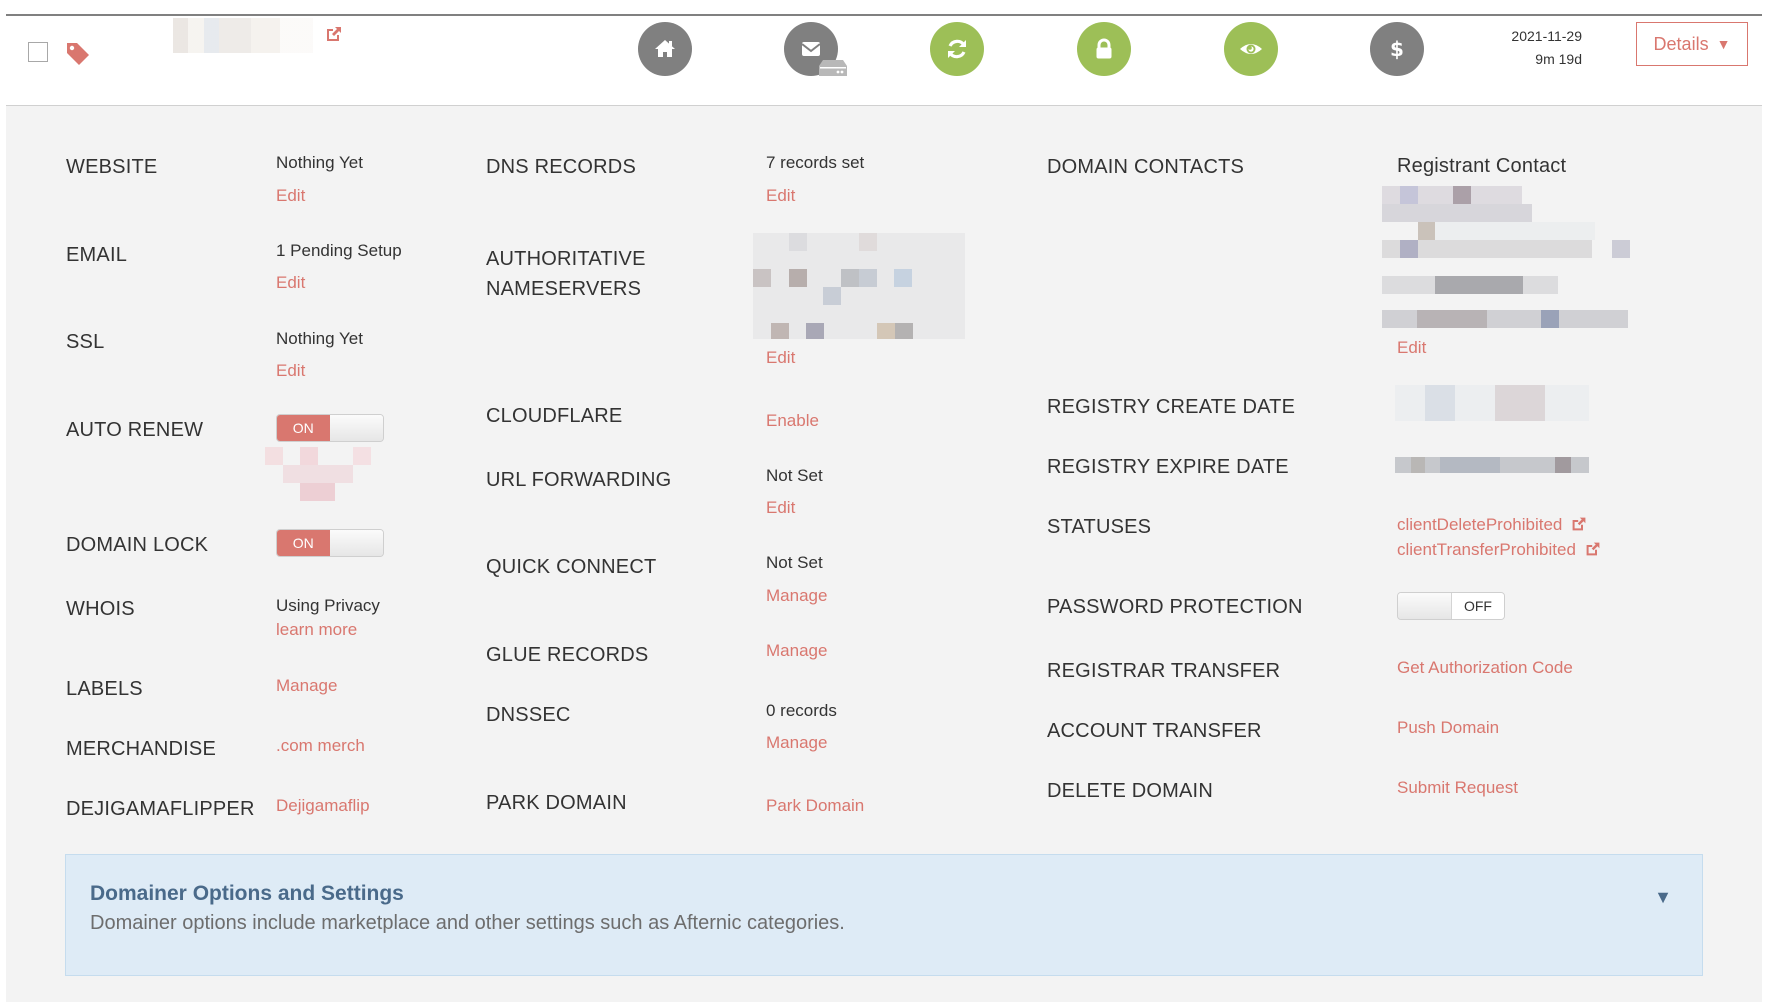 This screenshot has height=1002, width=1769. I want to click on status-text: clientDeleteProhibited, so click(1480, 524).